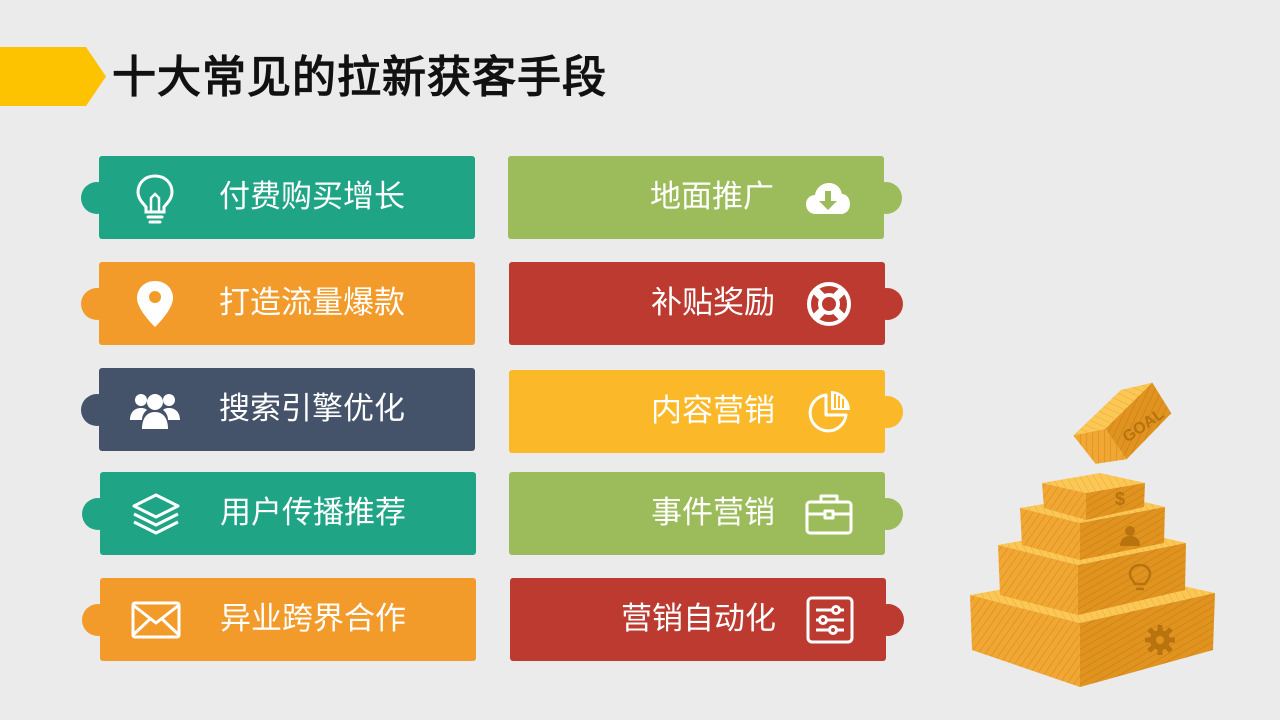 The height and width of the screenshot is (720, 1280). I want to click on page-title: 十大常见的拉新获客手段, so click(359, 77).